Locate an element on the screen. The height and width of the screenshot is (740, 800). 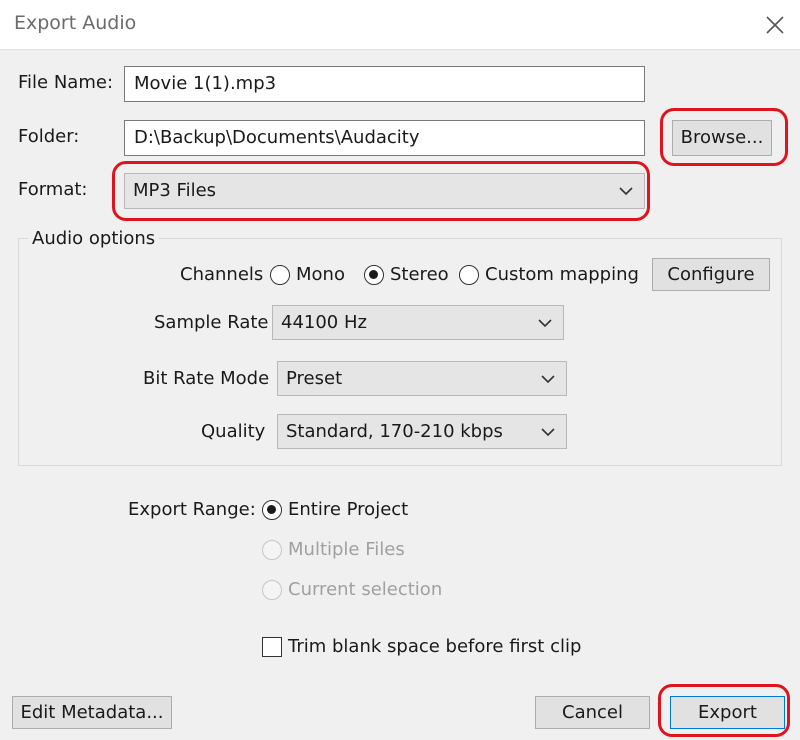
range-current-selection-radio is located at coordinates (272, 590).